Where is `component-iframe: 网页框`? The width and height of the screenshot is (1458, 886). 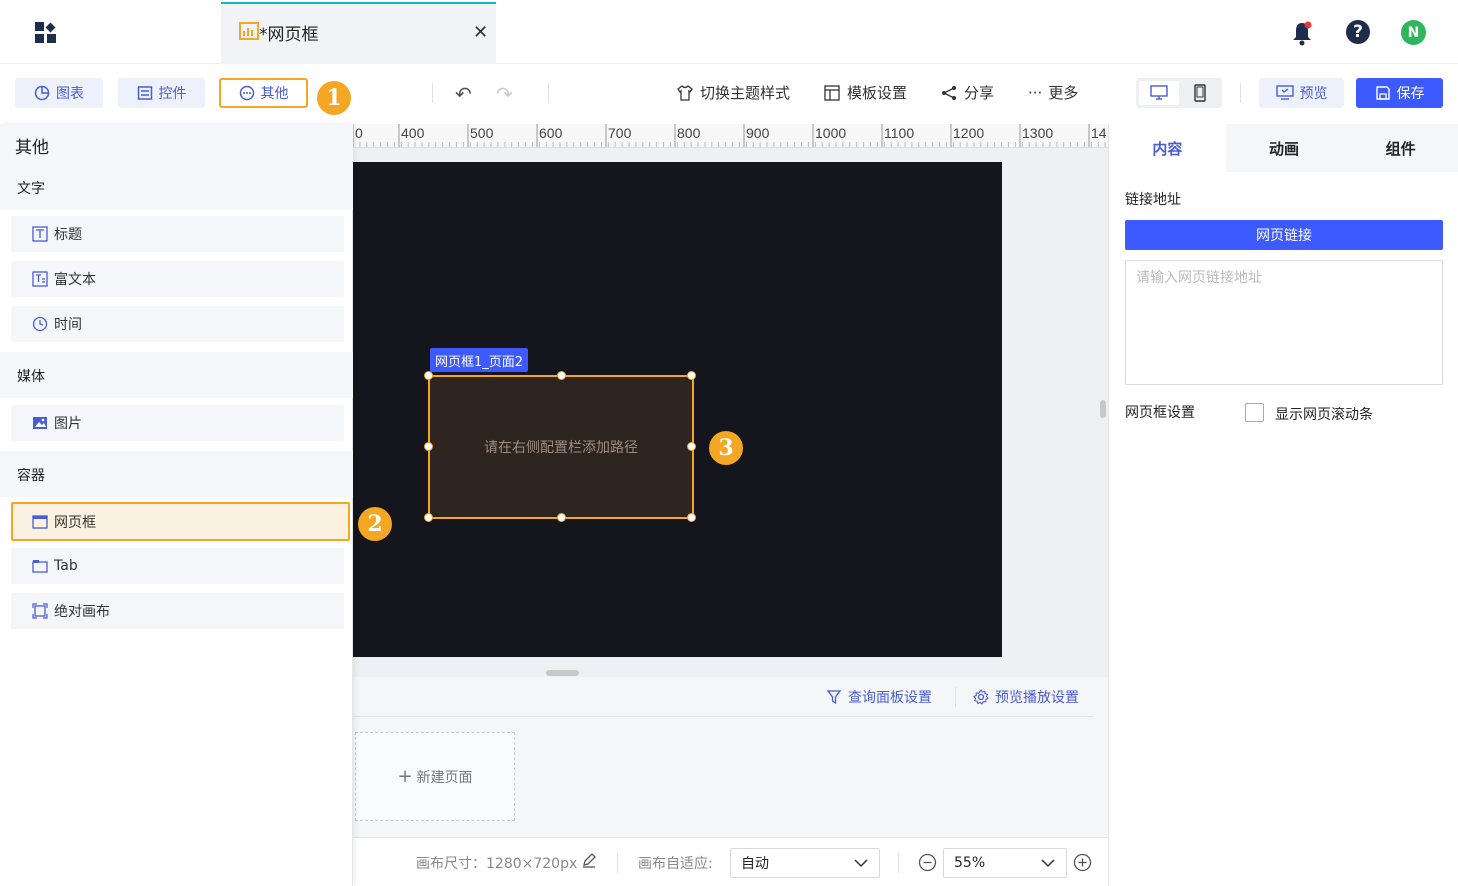 component-iframe: 网页框 is located at coordinates (180, 521).